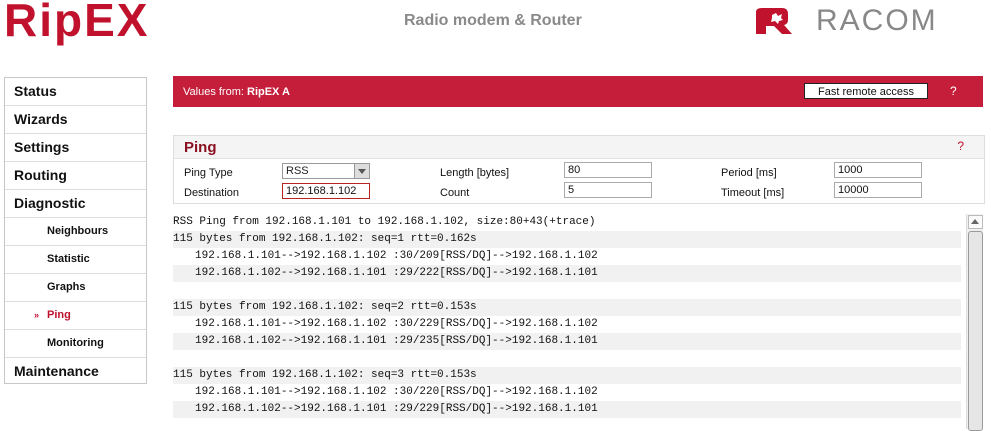 The image size is (991, 431). Describe the element at coordinates (68, 259) in the screenshot. I see `sidebar-item-label: Statistic` at that location.